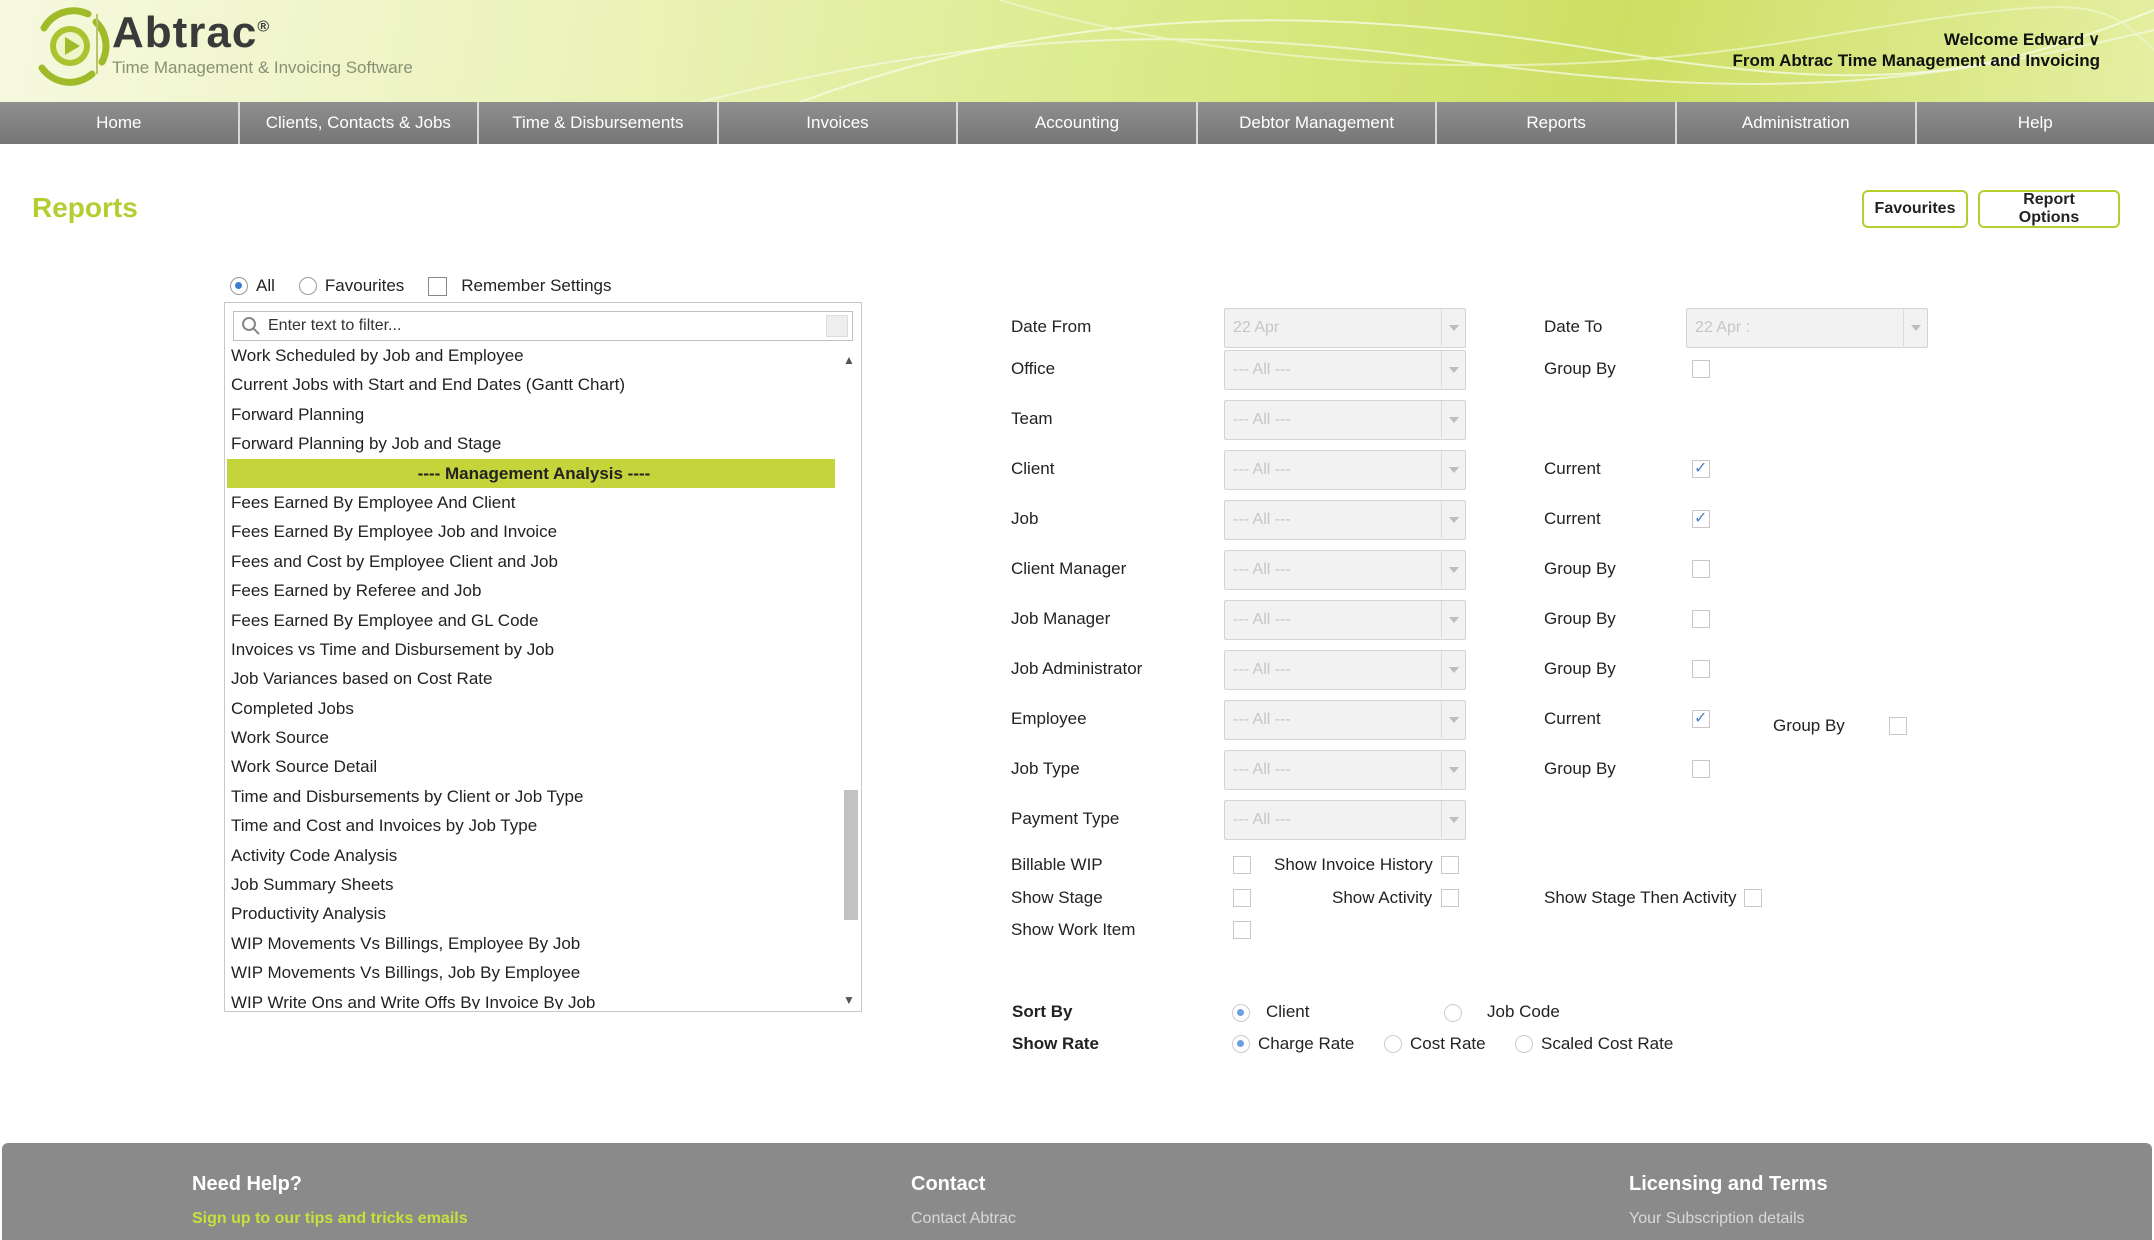 The height and width of the screenshot is (1240, 2154). Describe the element at coordinates (849, 360) in the screenshot. I see `scroll-up-icon: ▲` at that location.